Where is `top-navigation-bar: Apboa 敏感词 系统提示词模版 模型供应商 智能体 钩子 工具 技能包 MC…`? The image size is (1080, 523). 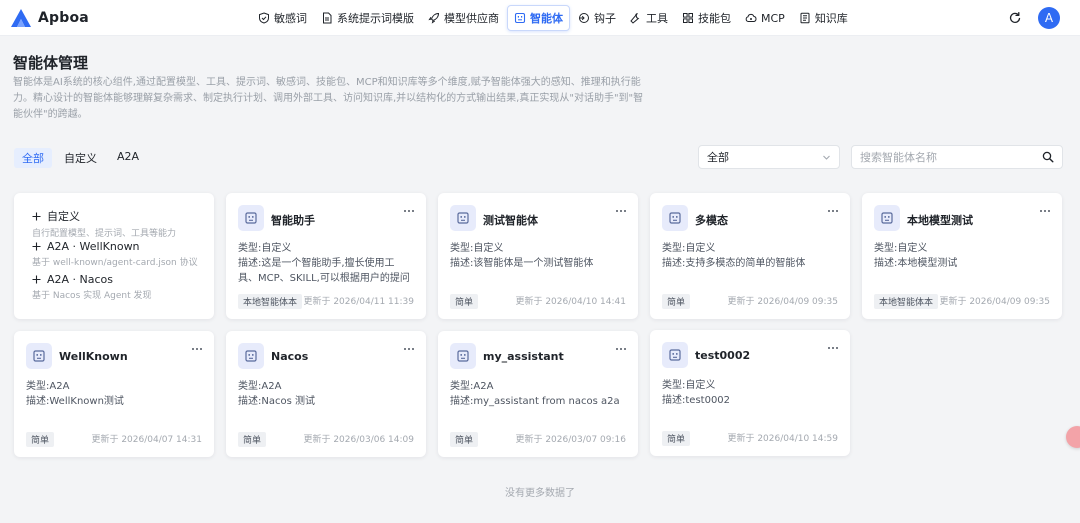
top-navigation-bar: Apboa 敏感词 系统提示词模版 模型供应商 智能体 钩子 工具 技能包 MC… is located at coordinates (540, 18).